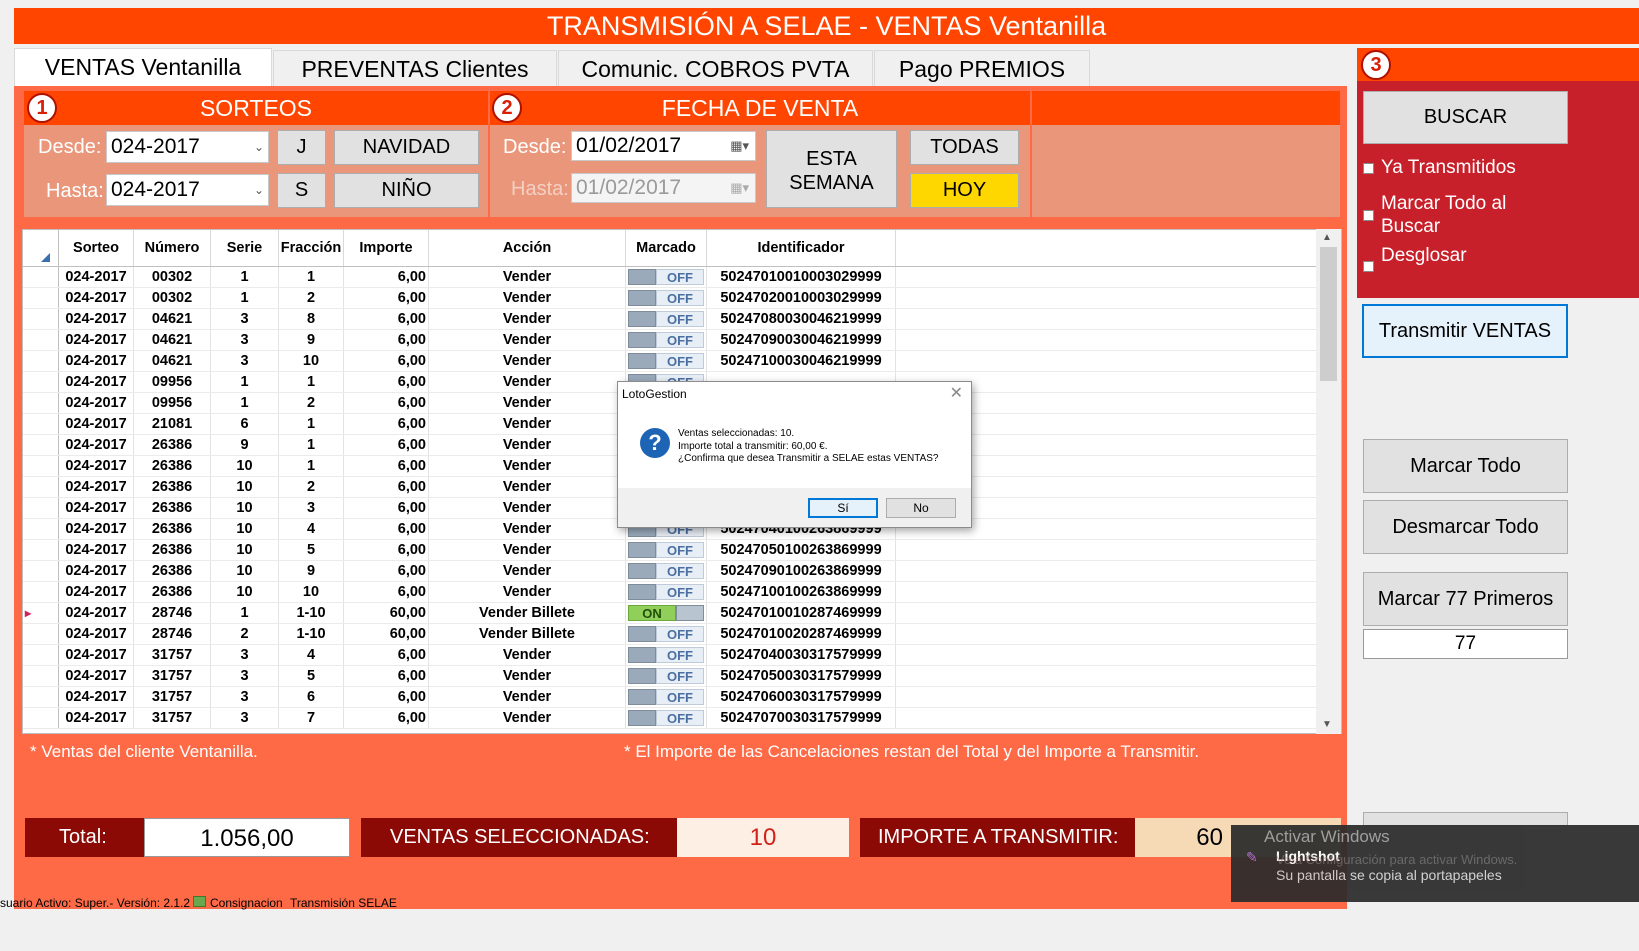 Image resolution: width=1639 pixels, height=951 pixels. What do you see at coordinates (1465, 819) in the screenshot?
I see `hidden-button` at bounding box center [1465, 819].